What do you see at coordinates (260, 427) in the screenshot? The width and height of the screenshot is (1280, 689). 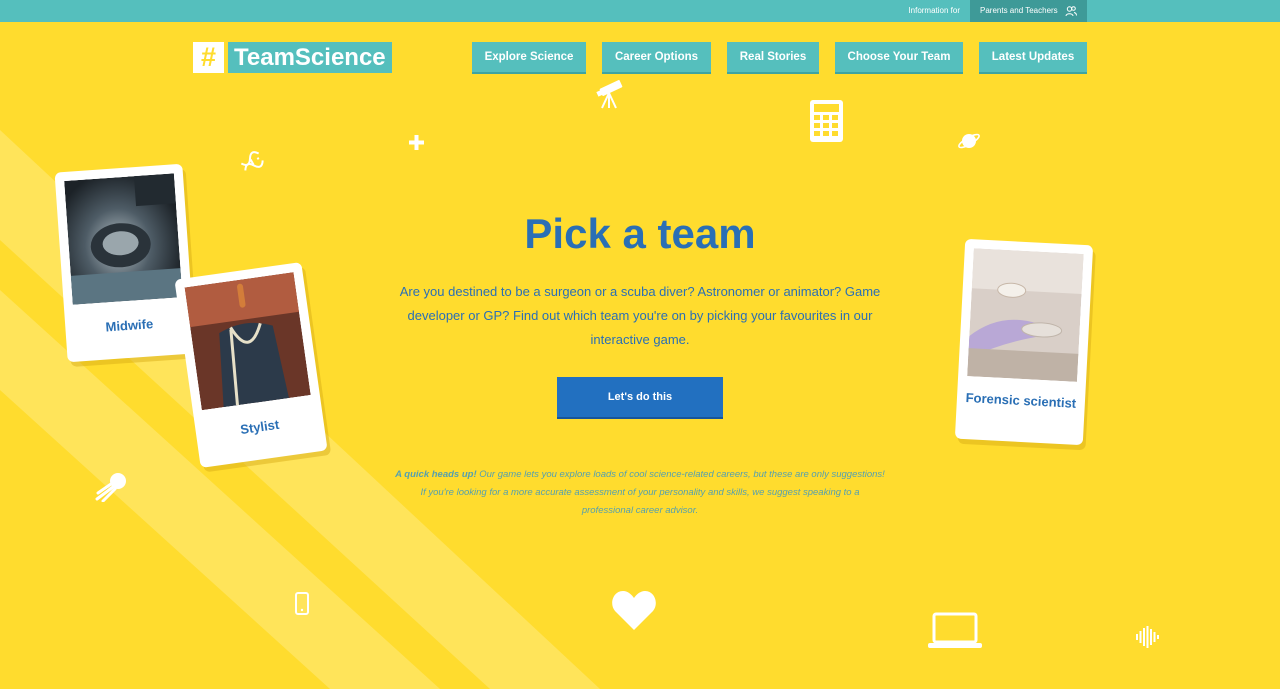 I see `stylist-label: Stylist` at bounding box center [260, 427].